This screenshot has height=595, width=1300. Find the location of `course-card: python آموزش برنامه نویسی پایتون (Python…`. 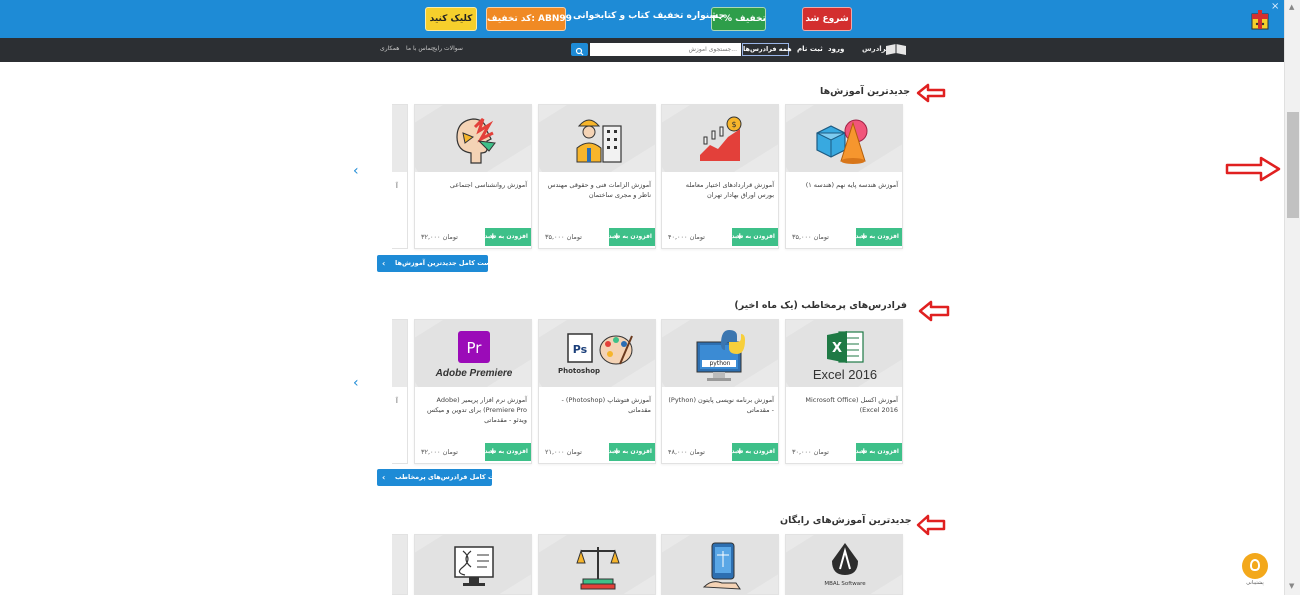

course-card: python آموزش برنامه نویسی پایتون (Python… is located at coordinates (720, 391).